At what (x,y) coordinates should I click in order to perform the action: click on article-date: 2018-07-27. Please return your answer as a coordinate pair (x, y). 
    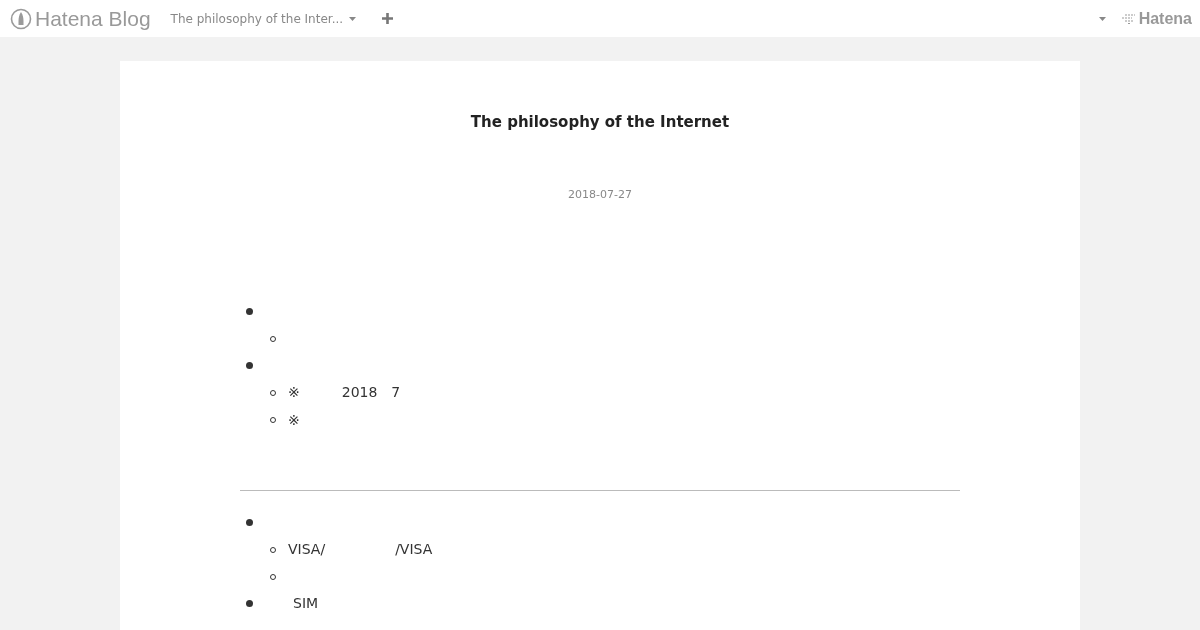
    Looking at the image, I should click on (600, 194).